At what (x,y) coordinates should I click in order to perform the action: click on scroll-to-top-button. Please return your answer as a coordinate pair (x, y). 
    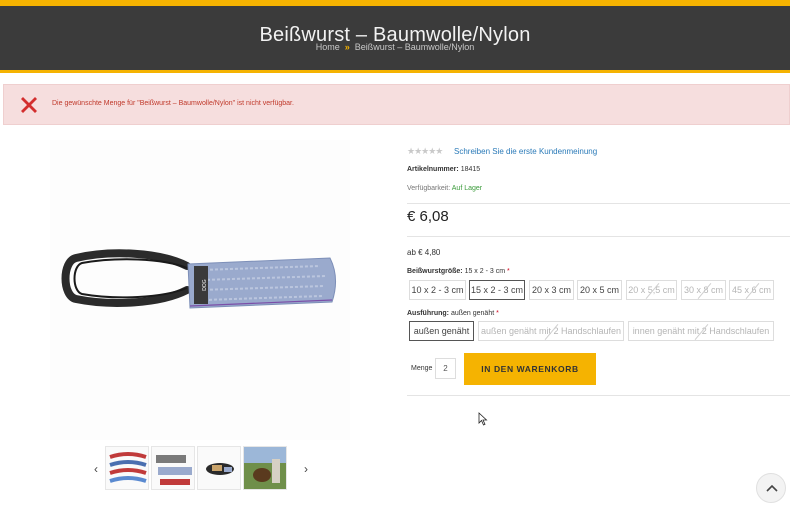
    Looking at the image, I should click on (771, 488).